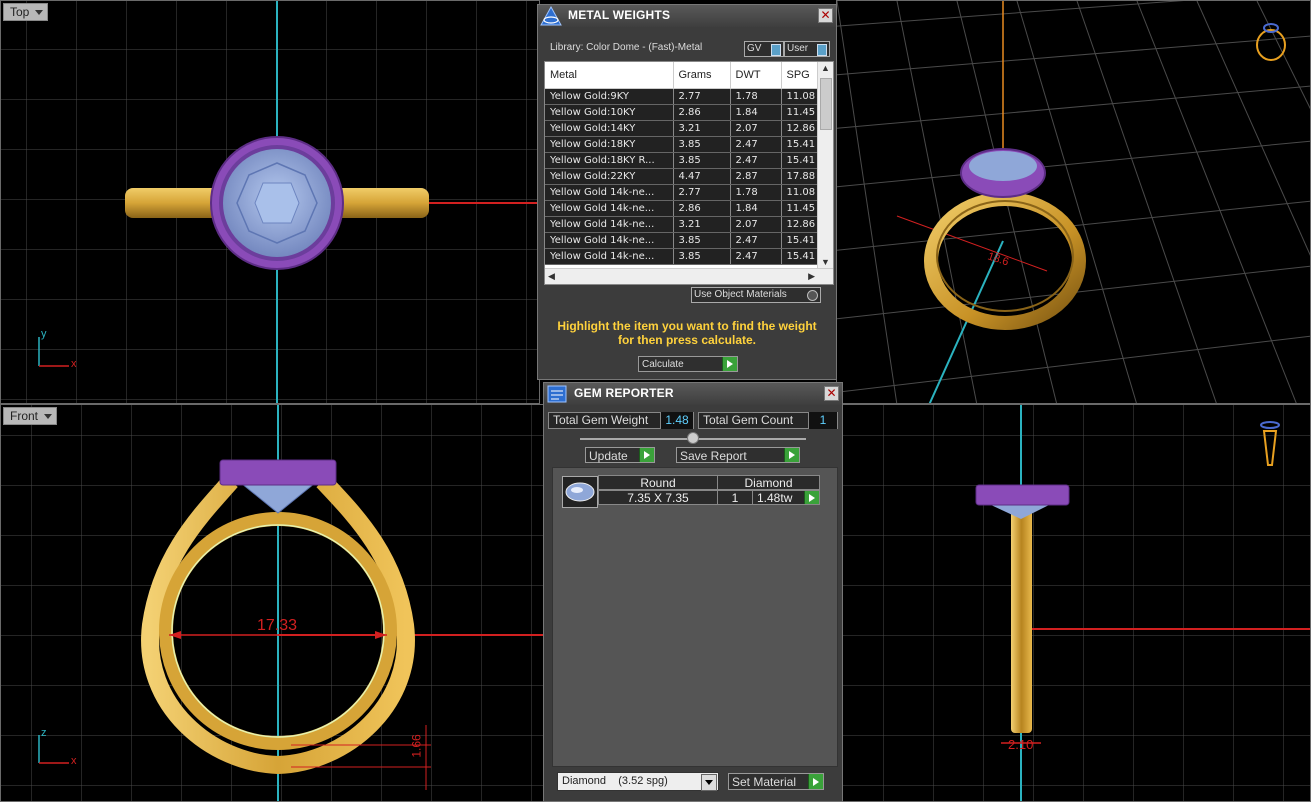 This screenshot has height=802, width=1311. I want to click on scroll-up-icon: ▲, so click(825, 68).